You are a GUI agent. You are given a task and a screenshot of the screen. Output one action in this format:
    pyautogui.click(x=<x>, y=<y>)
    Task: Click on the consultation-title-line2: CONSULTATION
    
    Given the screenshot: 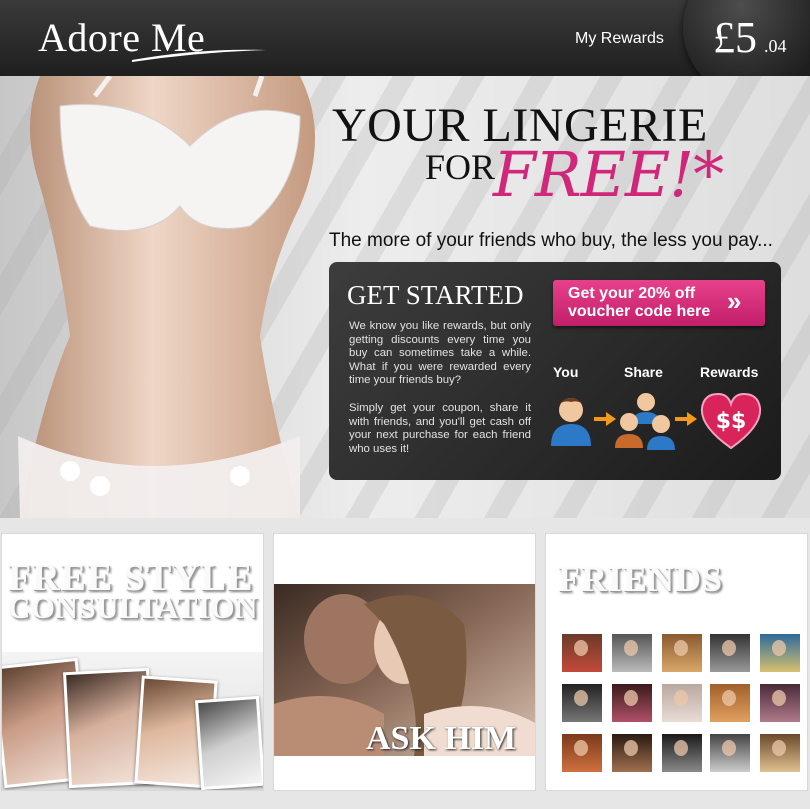 What is the action you would take?
    pyautogui.click(x=133, y=607)
    